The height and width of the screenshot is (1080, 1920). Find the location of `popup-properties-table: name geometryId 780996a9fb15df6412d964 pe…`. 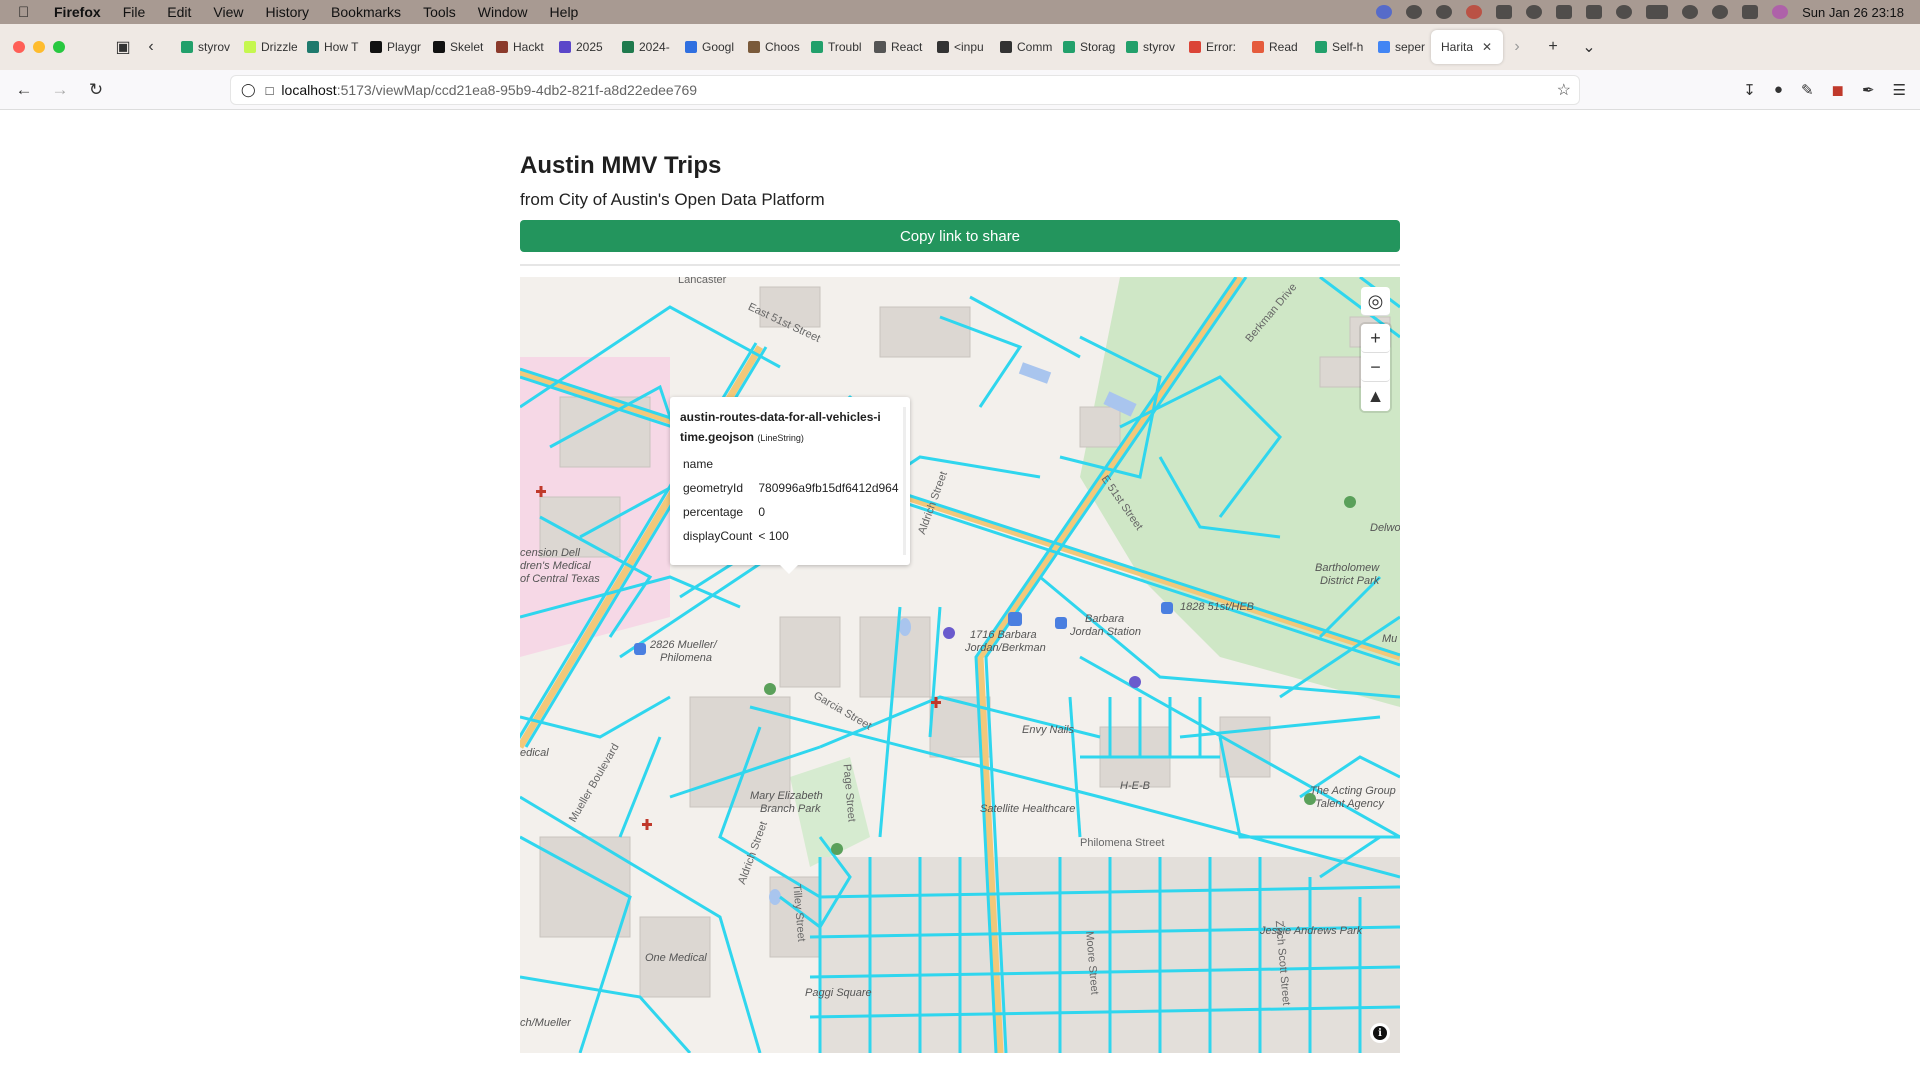

popup-properties-table: name geometryId 780996a9fb15df6412d964 pe… is located at coordinates (791, 500).